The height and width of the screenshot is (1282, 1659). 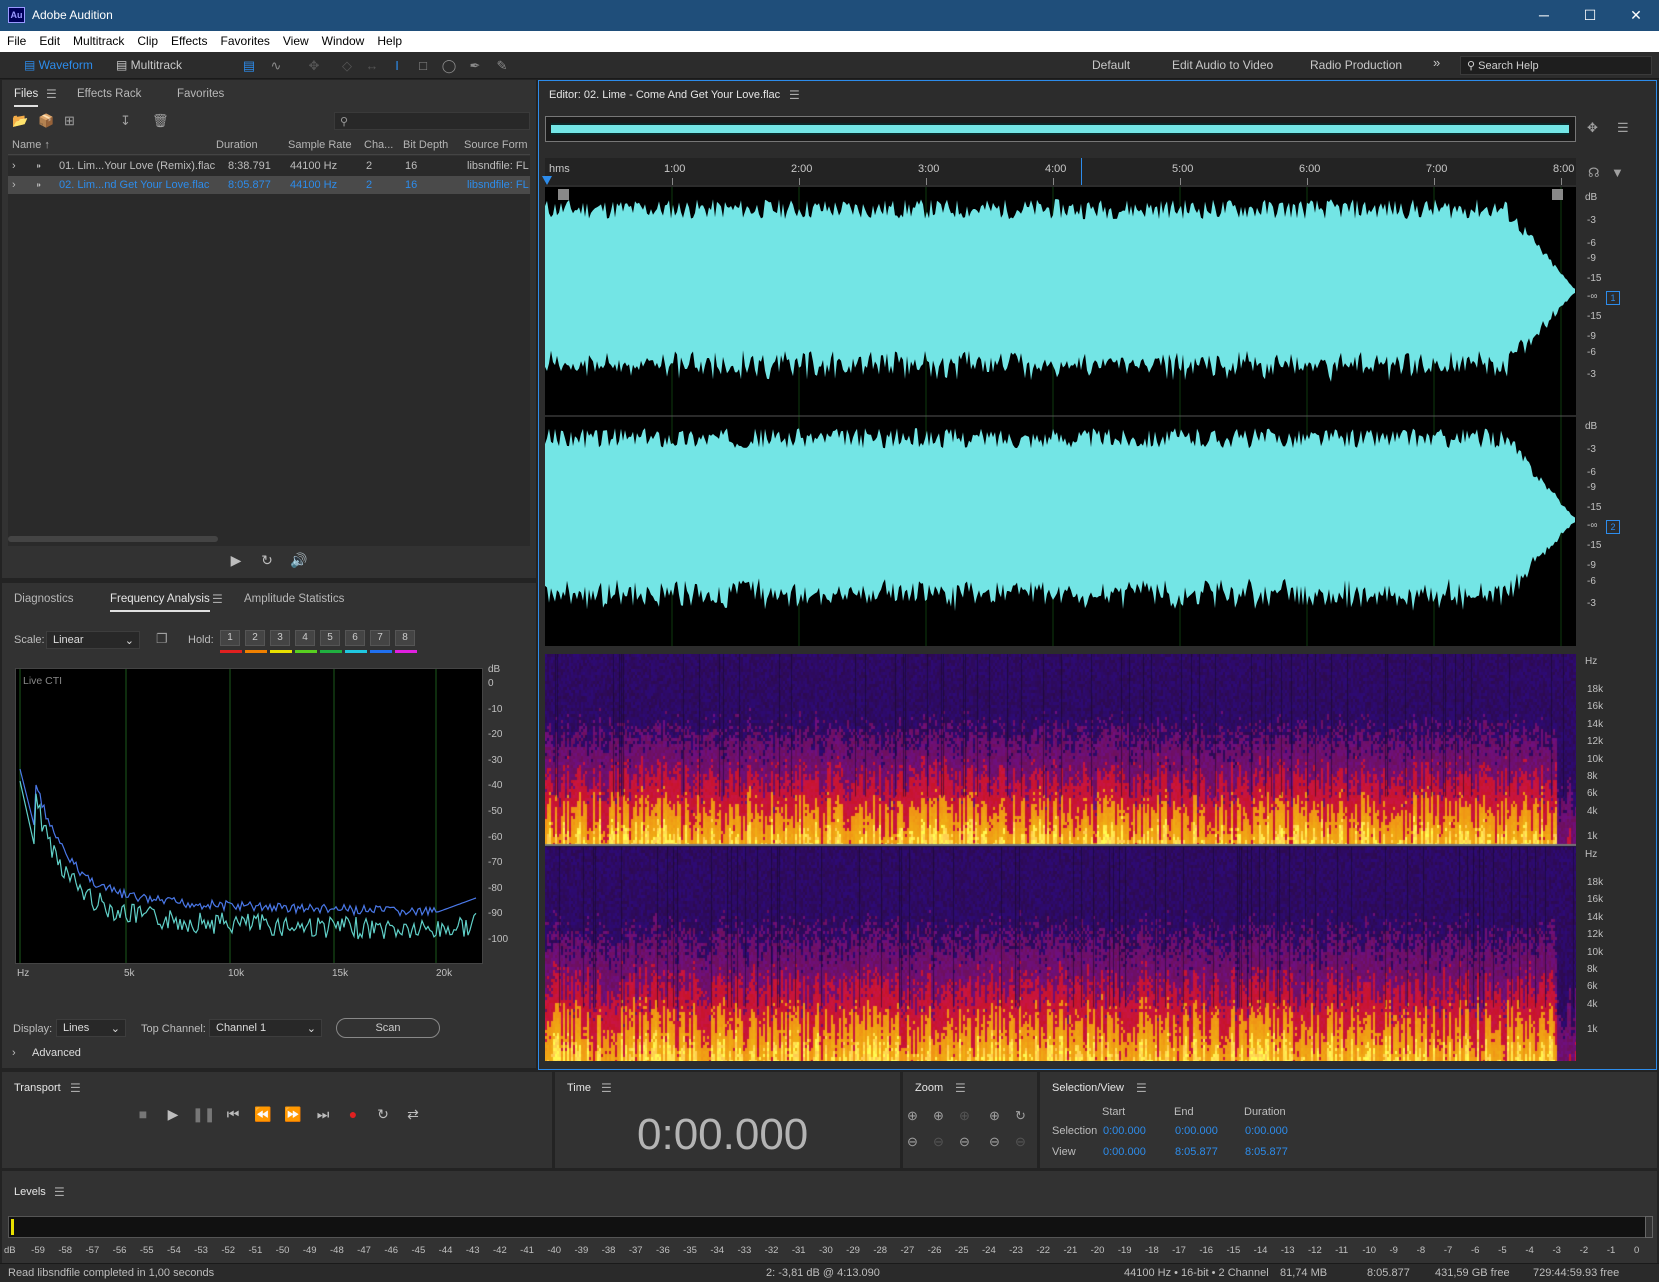 What do you see at coordinates (1557, 194) in the screenshot?
I see `fade-out-handle-icon` at bounding box center [1557, 194].